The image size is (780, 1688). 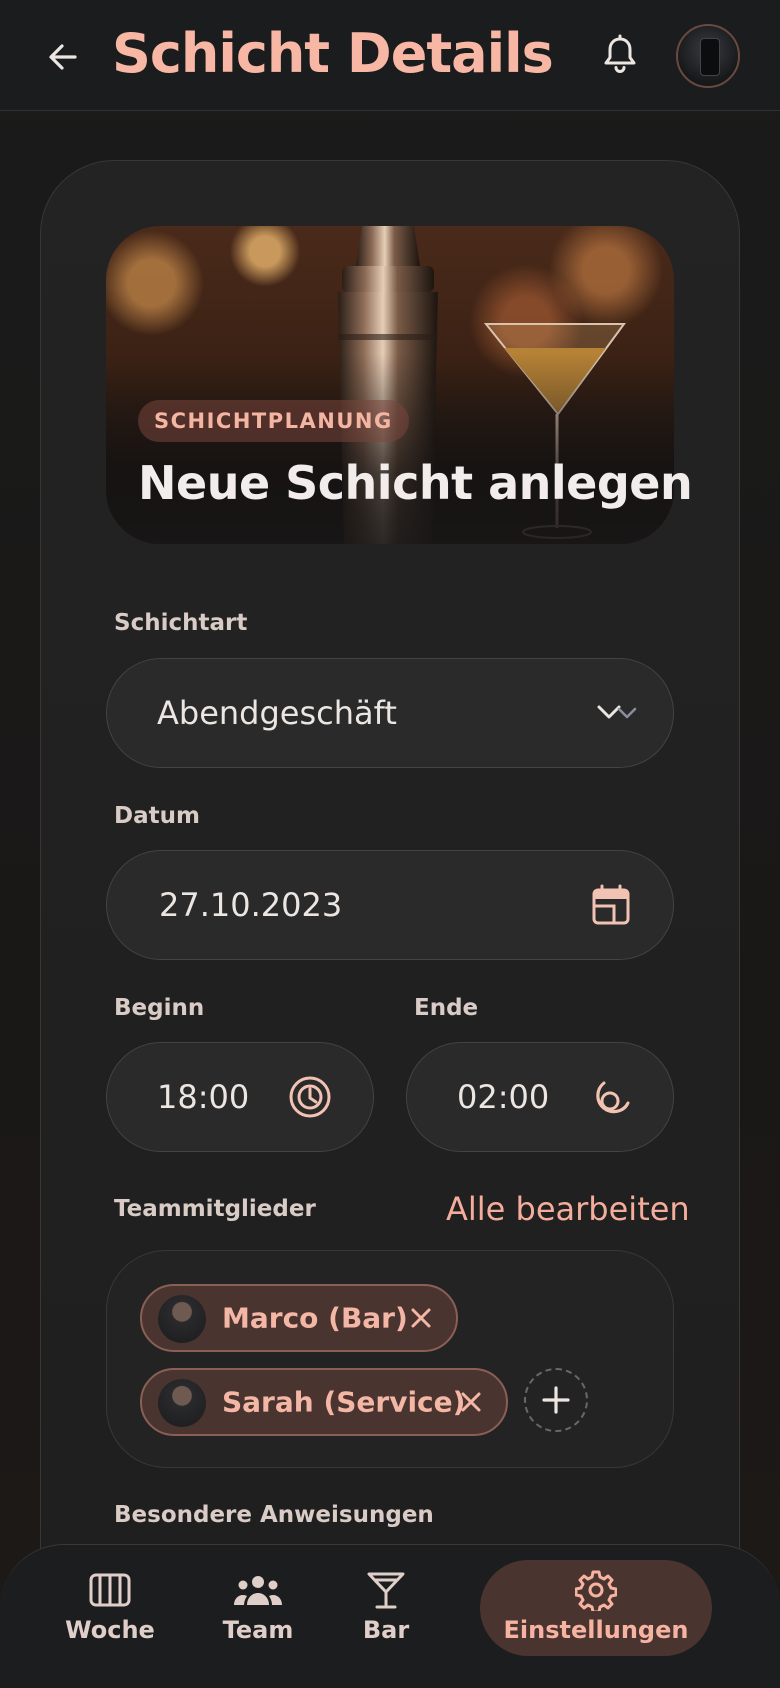 What do you see at coordinates (258, 1630) in the screenshot?
I see `nav-label: Team` at bounding box center [258, 1630].